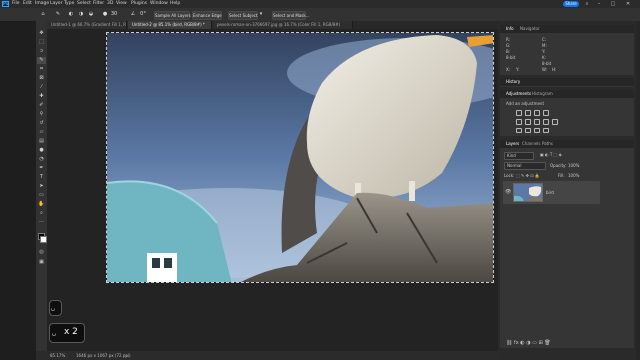  I want to click on history-panel-header: History, so click(567, 82).